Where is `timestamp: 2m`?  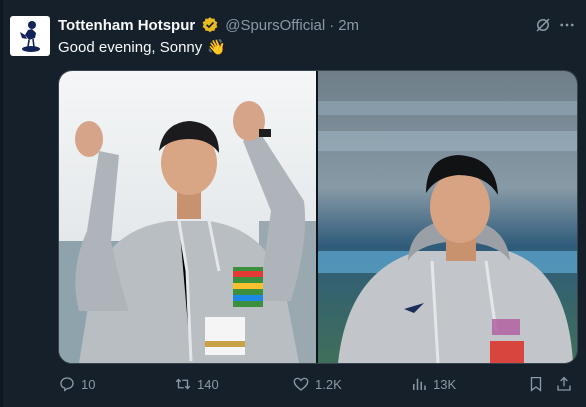
timestamp: 2m is located at coordinates (348, 25).